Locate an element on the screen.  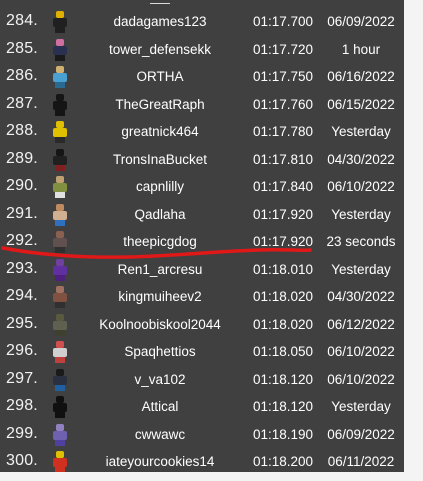
rank-label: 298. is located at coordinates (22, 405).